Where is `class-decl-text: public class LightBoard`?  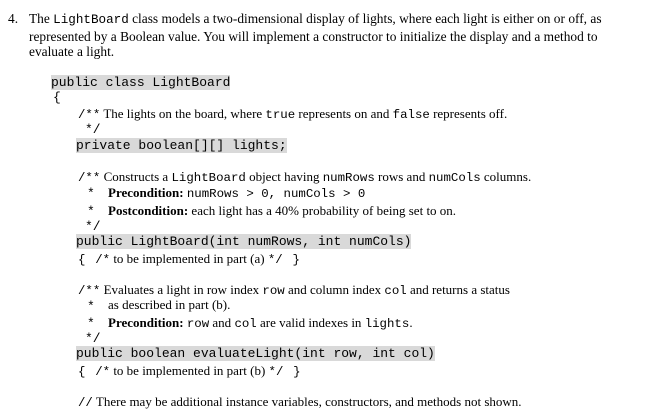 class-decl-text: public class LightBoard is located at coordinates (141, 82).